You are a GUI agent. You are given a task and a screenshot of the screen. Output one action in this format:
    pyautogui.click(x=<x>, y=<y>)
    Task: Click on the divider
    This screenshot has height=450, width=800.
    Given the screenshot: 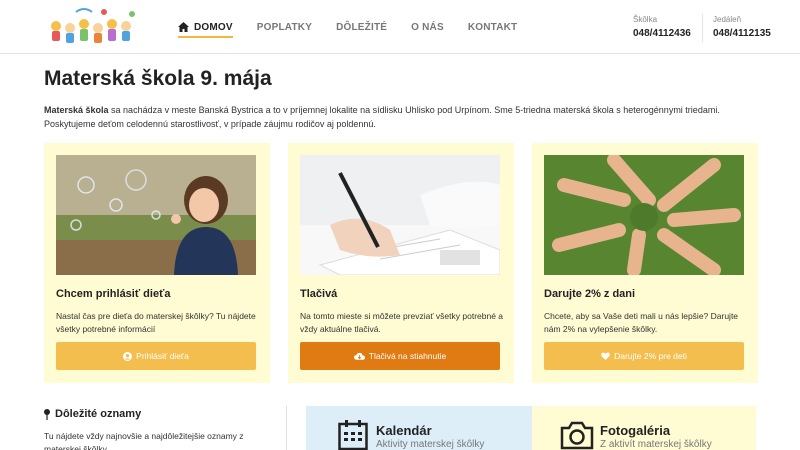 What is the action you would take?
    pyautogui.click(x=286, y=428)
    